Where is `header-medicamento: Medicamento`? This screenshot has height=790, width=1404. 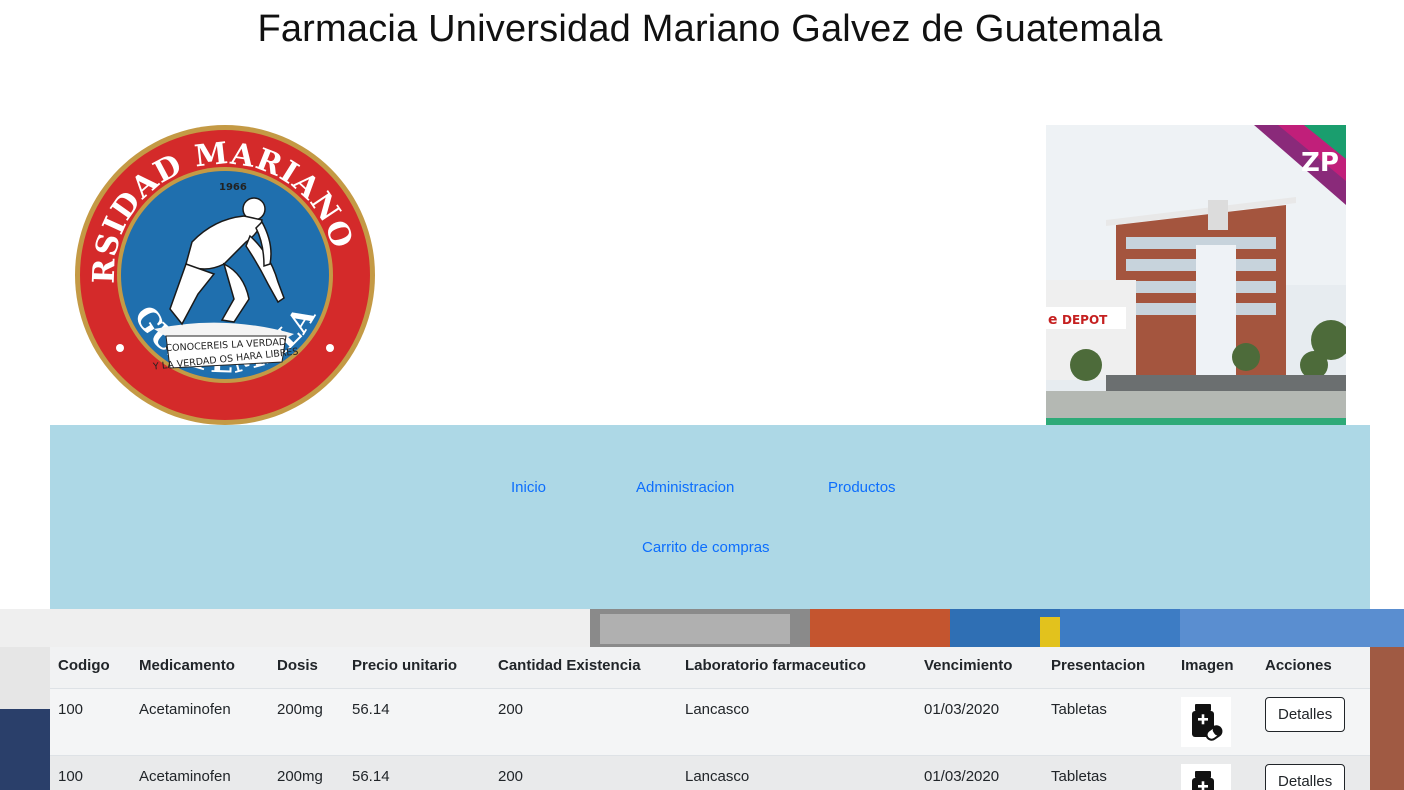
header-medicamento: Medicamento is located at coordinates (200, 668).